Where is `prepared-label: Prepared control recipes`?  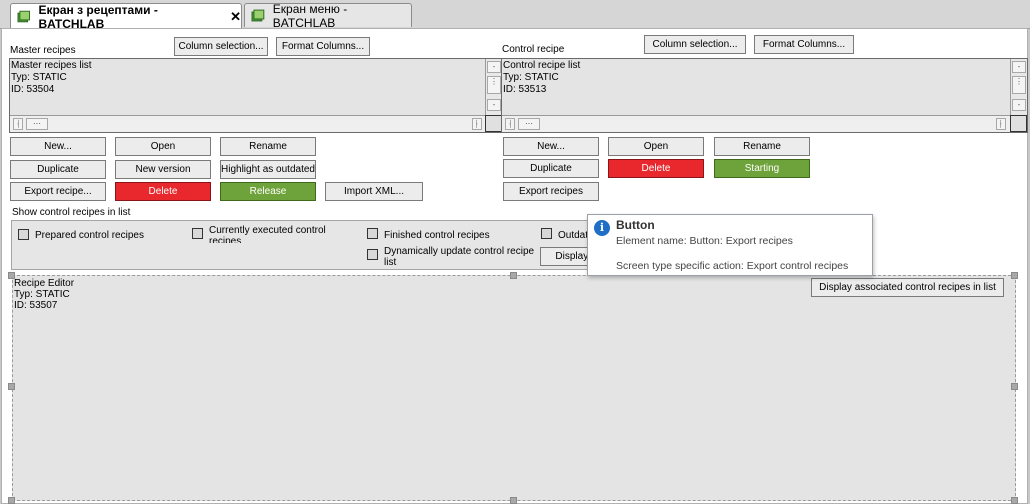
prepared-label: Prepared control recipes is located at coordinates (89, 235).